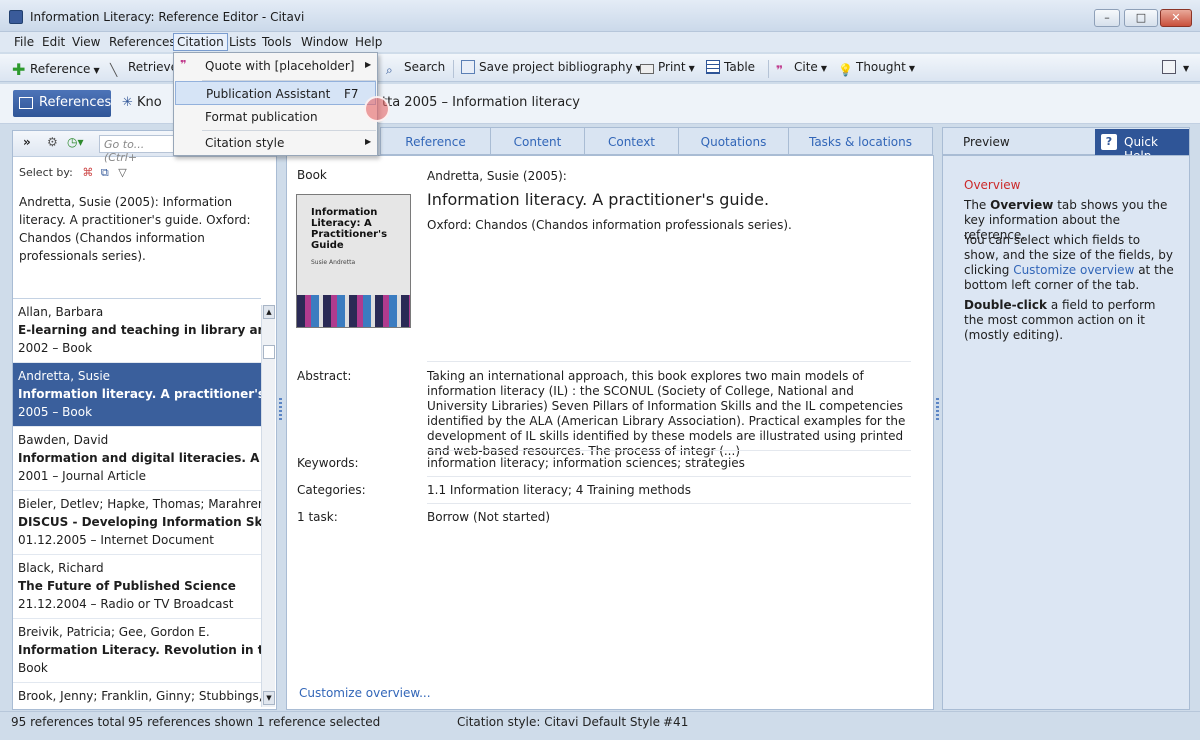 This screenshot has height=740, width=1200. Describe the element at coordinates (481, 102) in the screenshot. I see `reference-title: tta 2005 – Information literacy` at that location.